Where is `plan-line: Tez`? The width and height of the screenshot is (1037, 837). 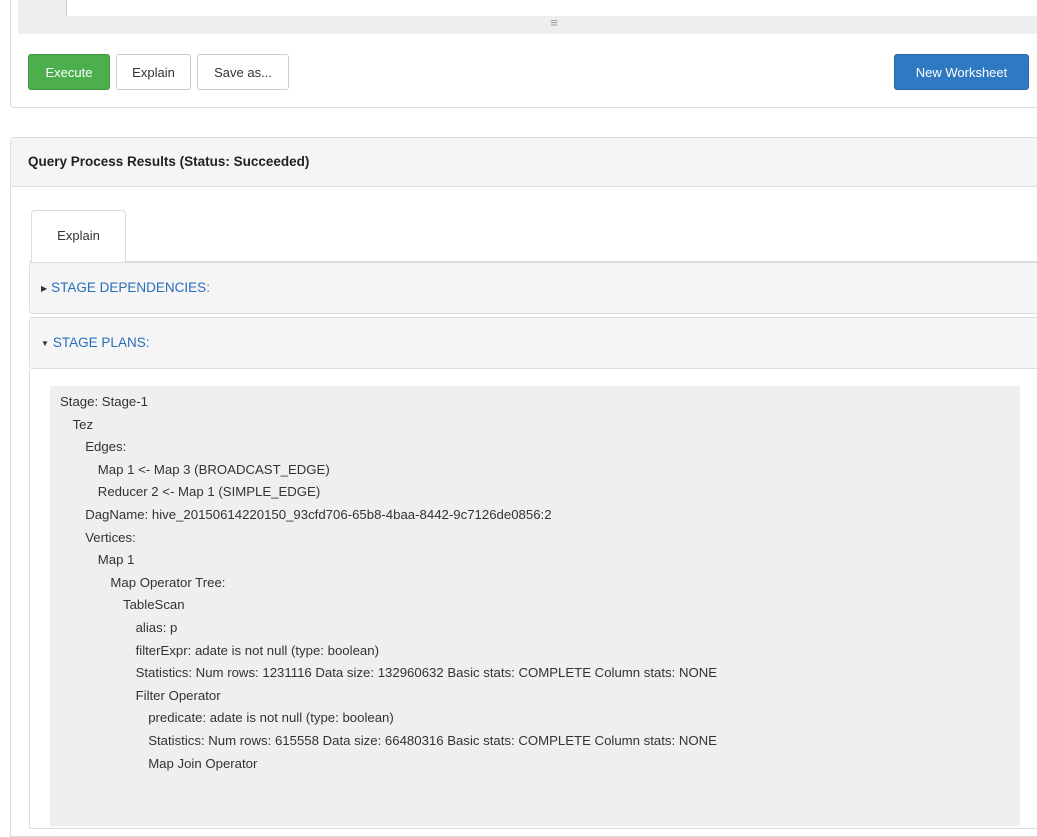
plan-line: Tez is located at coordinates (83, 424).